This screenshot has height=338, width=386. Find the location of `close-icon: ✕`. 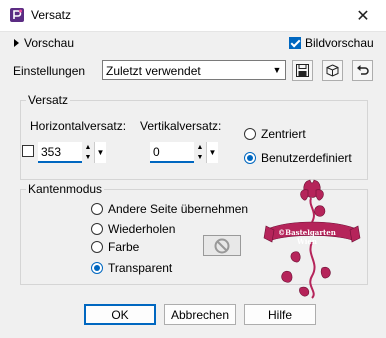

close-icon: ✕ is located at coordinates (363, 16).